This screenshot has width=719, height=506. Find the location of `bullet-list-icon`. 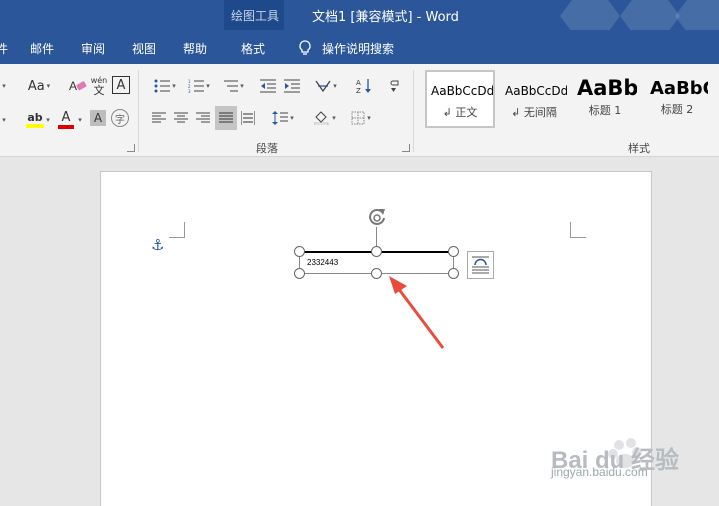

bullet-list-icon is located at coordinates (162, 86).